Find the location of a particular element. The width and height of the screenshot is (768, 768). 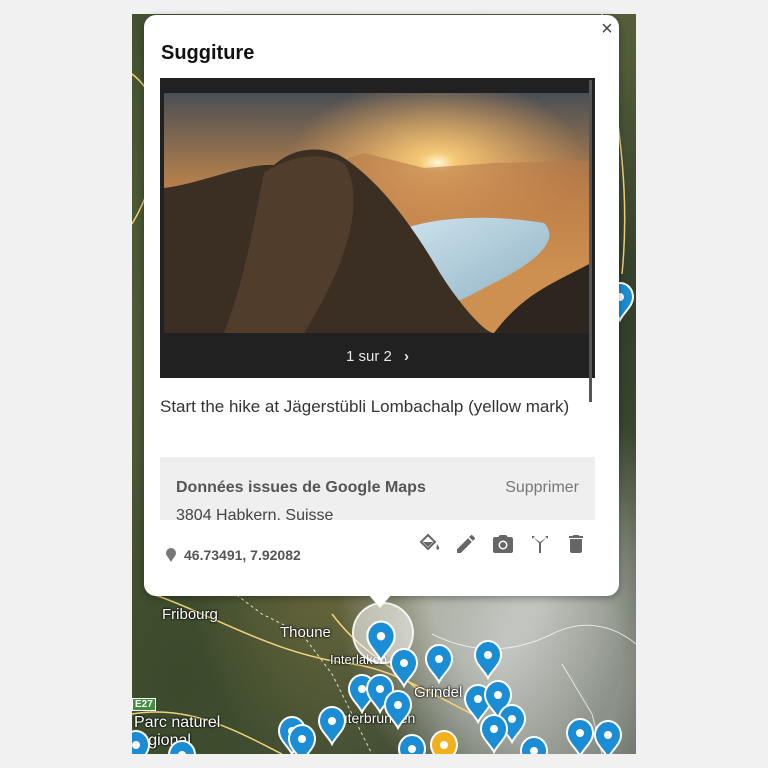

popup-scrollbar is located at coordinates (590, 241).